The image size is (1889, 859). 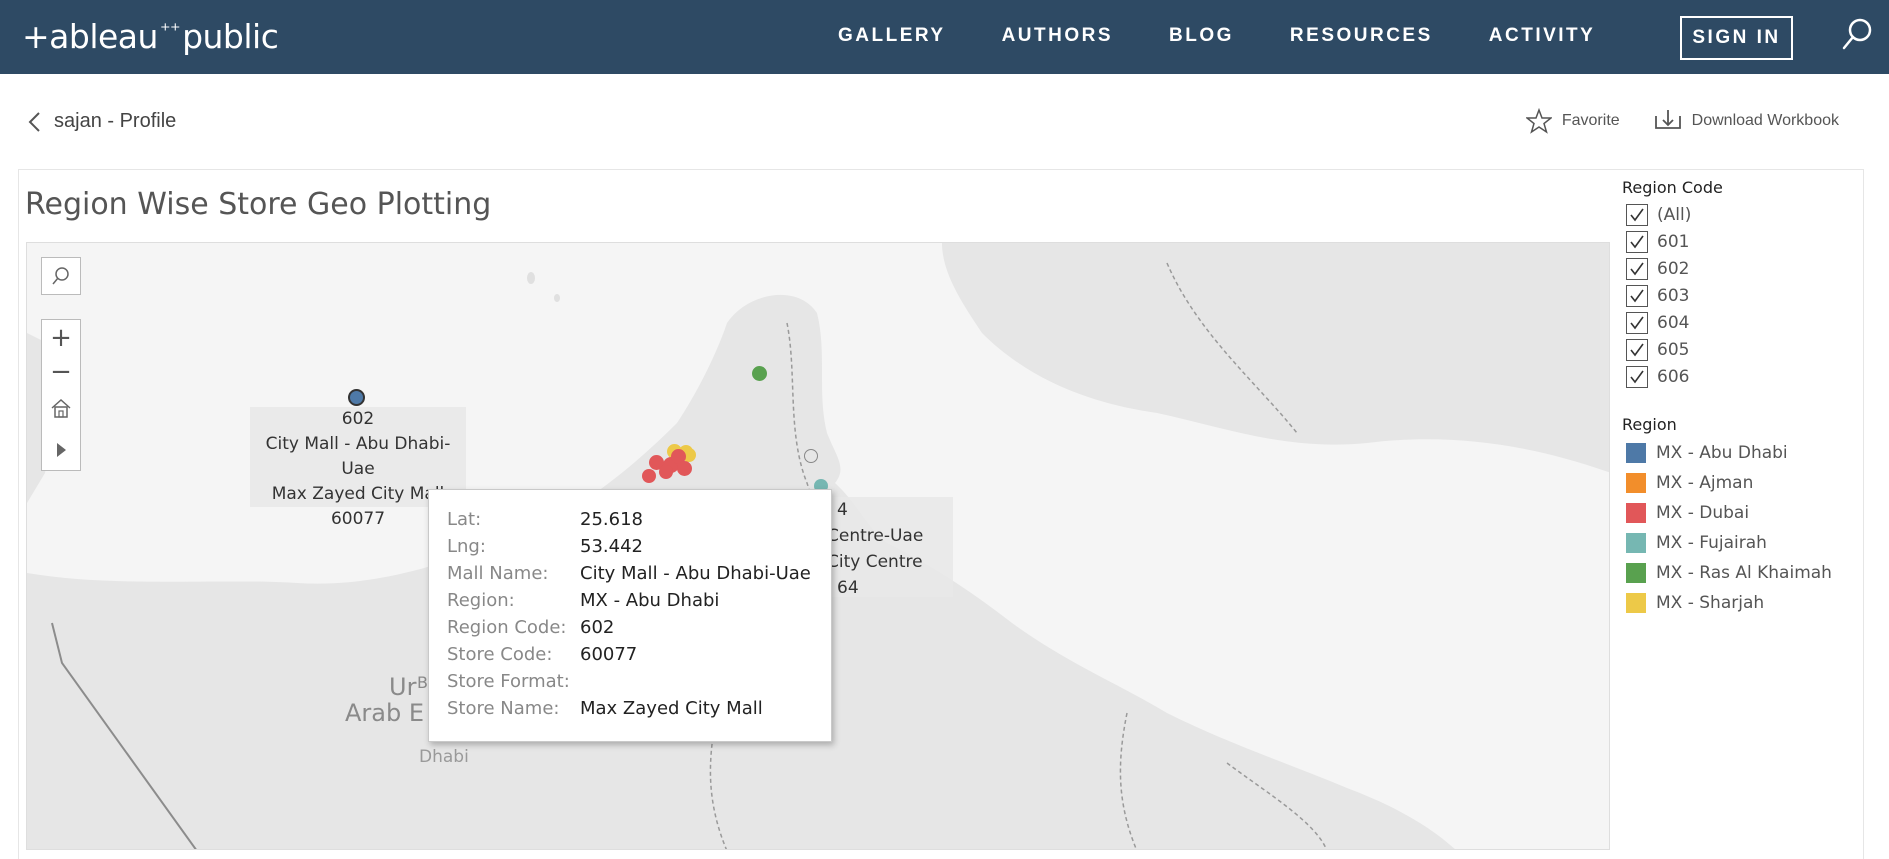 I want to click on region-code-option: 601, so click(x=1672, y=241).